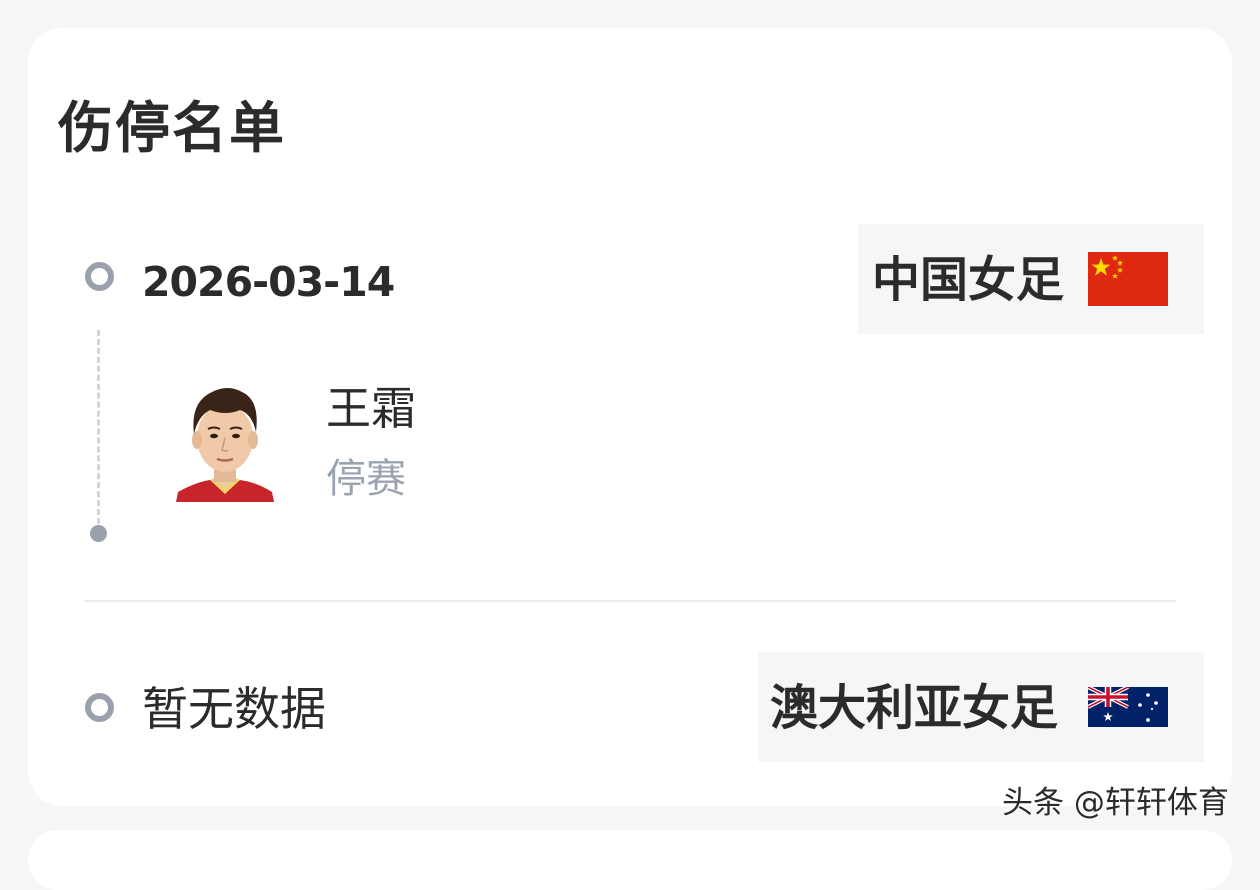  I want to click on australia-flag-icon, so click(1128, 707).